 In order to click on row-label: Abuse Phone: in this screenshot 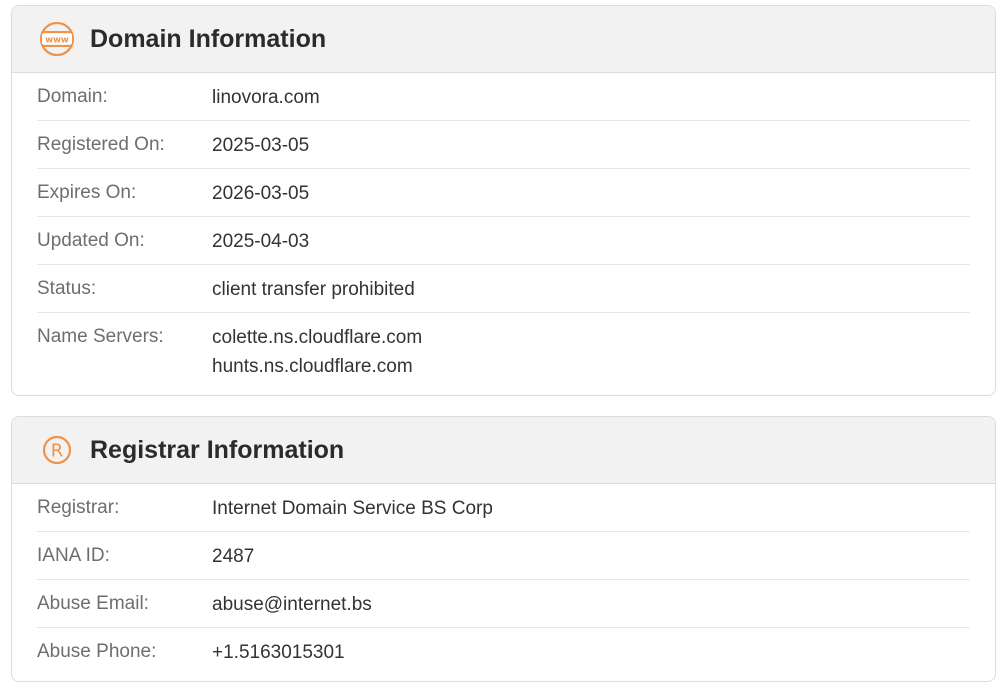, I will do `click(97, 651)`.